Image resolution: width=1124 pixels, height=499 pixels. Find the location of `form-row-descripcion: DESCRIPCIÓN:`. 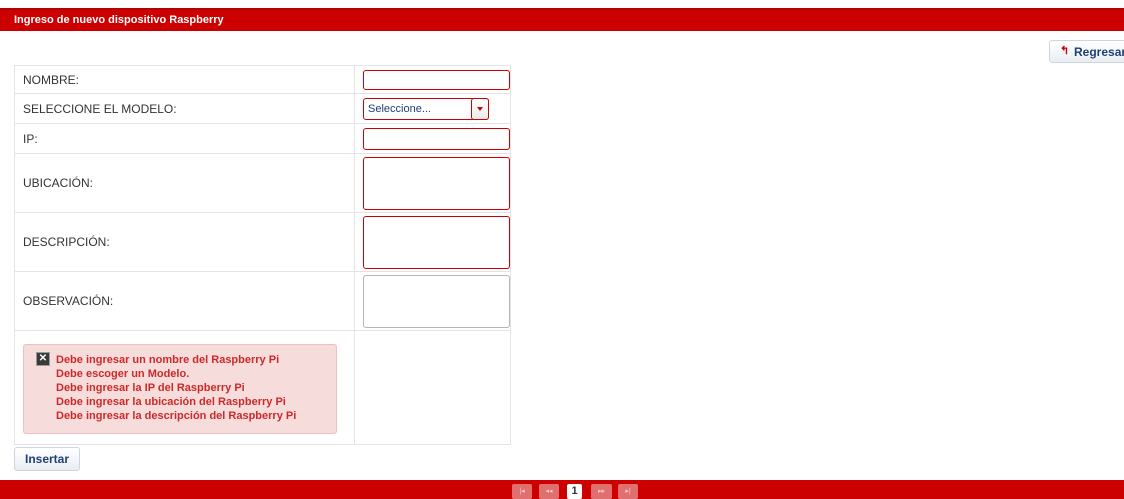

form-row-descripcion: DESCRIPCIÓN: is located at coordinates (262, 242).